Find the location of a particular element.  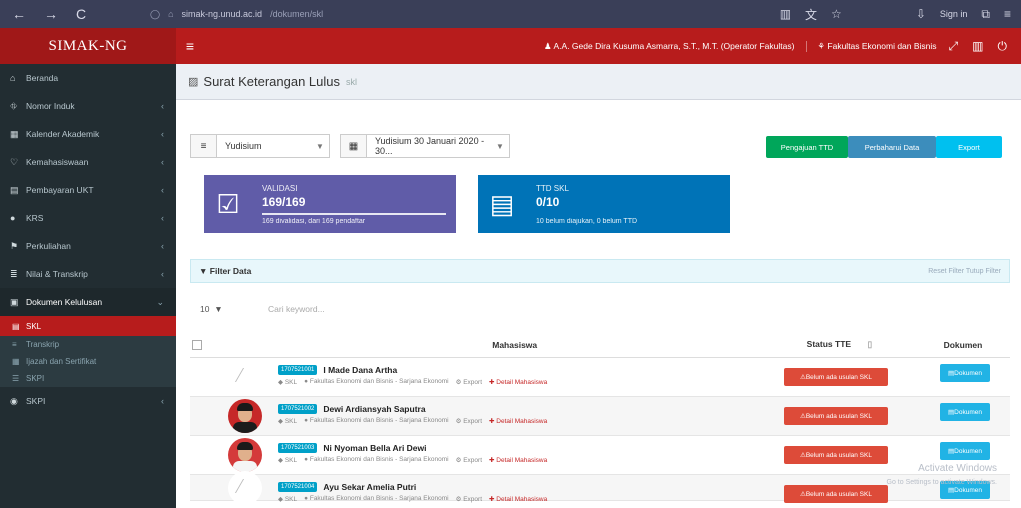

page-length-select: 10 ▼ is located at coordinates (211, 309).